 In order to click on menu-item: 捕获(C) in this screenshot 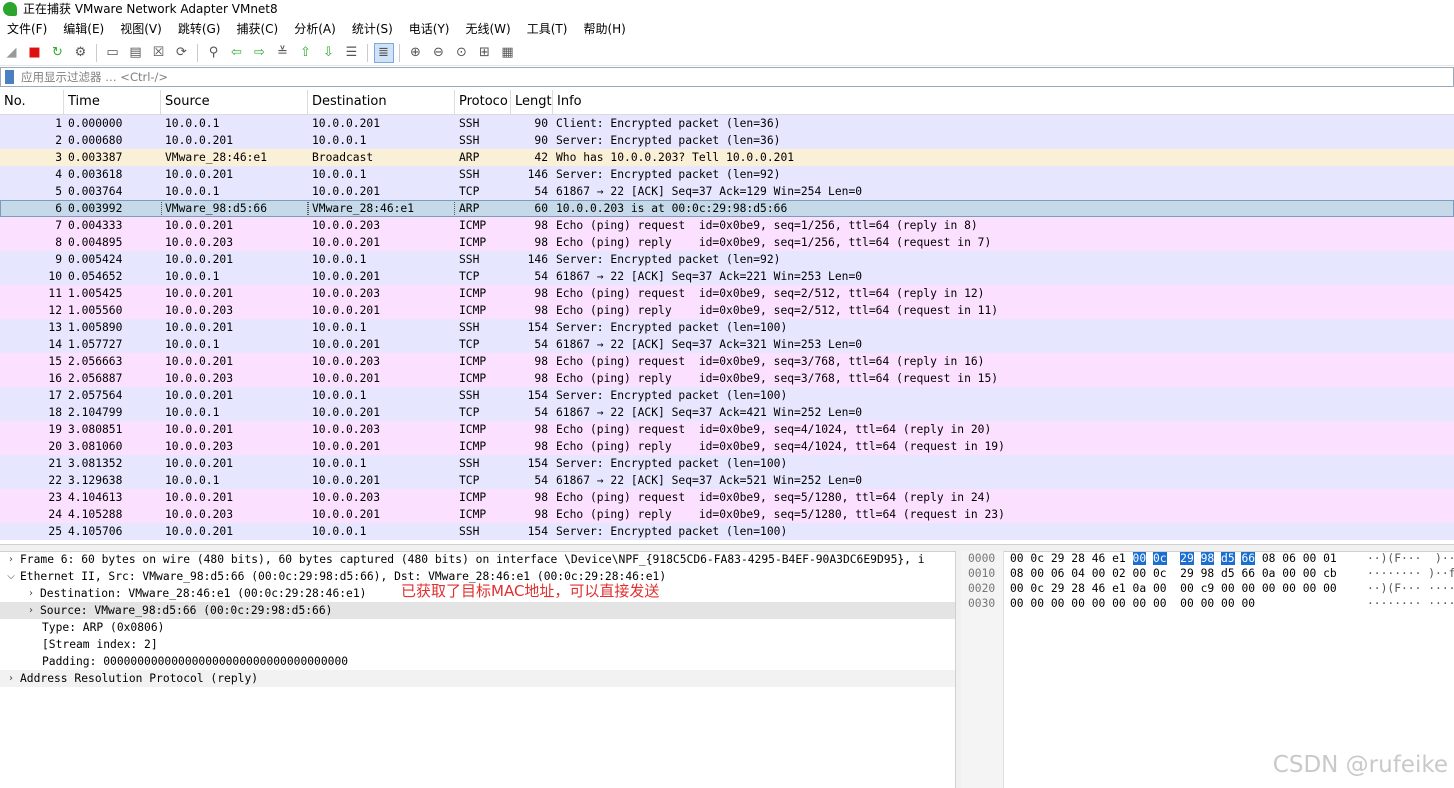, I will do `click(258, 28)`.